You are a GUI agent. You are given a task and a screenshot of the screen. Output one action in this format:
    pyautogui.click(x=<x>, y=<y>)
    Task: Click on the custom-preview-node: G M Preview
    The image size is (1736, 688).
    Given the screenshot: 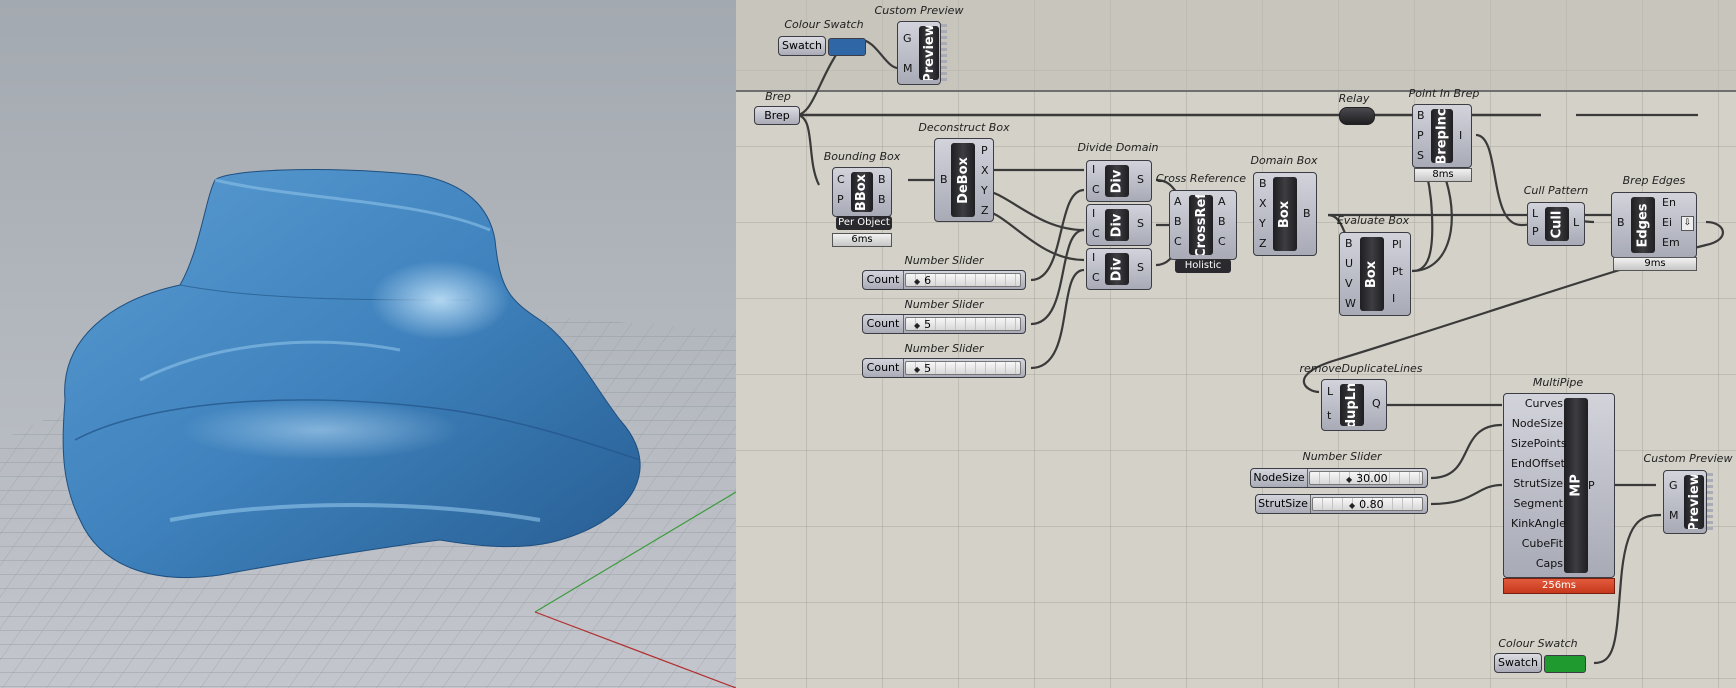 What is the action you would take?
    pyautogui.click(x=919, y=53)
    